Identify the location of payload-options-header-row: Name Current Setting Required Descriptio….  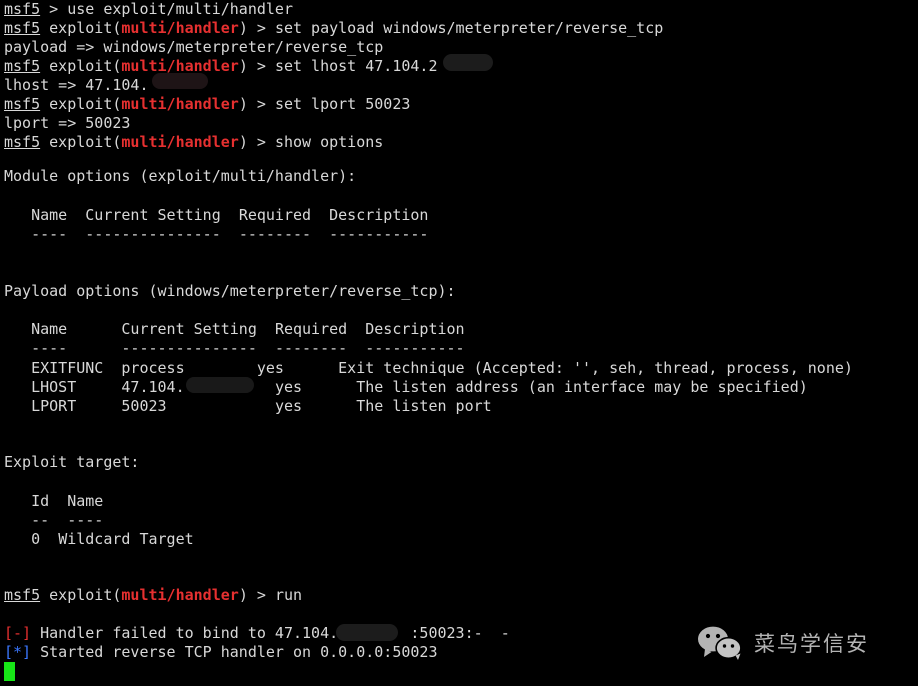
(234, 329).